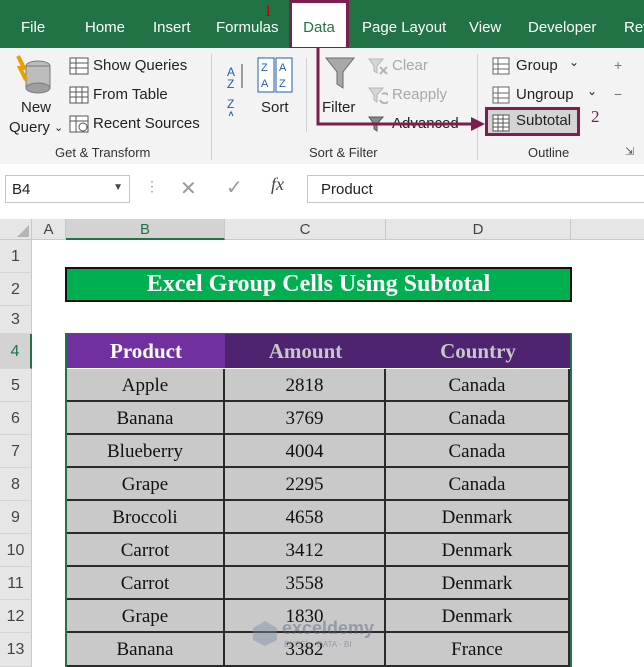  What do you see at coordinates (118, 187) in the screenshot?
I see `dropdown-arrow-icon: ▼` at bounding box center [118, 187].